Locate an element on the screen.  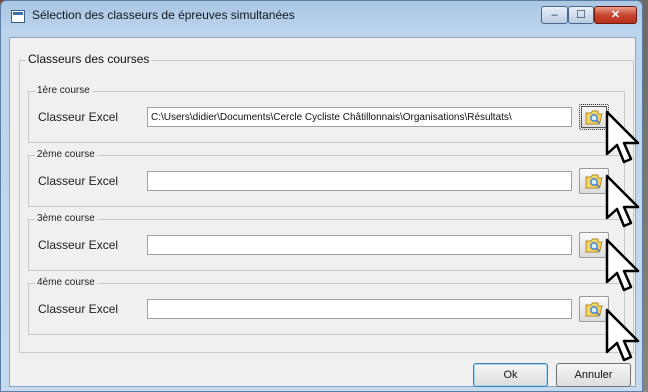
cancel-button: Annuler is located at coordinates (593, 375).